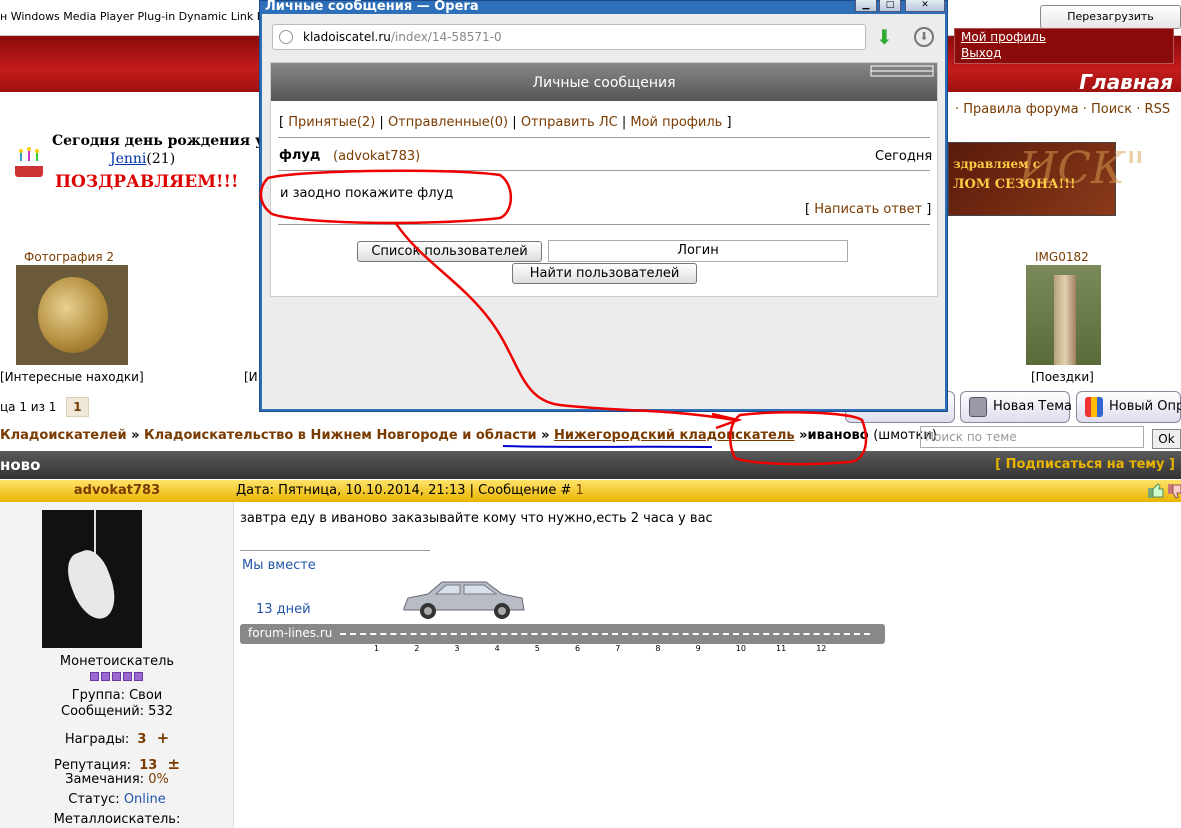  Describe the element at coordinates (821, 648) in the screenshot. I see `sig-tick: 12` at that location.